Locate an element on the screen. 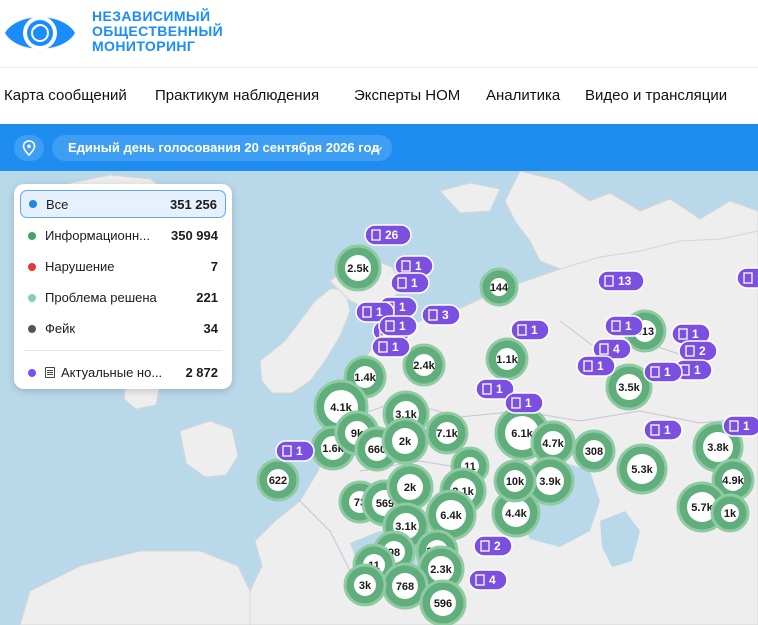 This screenshot has width=758, height=625. pill-count: 13 is located at coordinates (625, 281).